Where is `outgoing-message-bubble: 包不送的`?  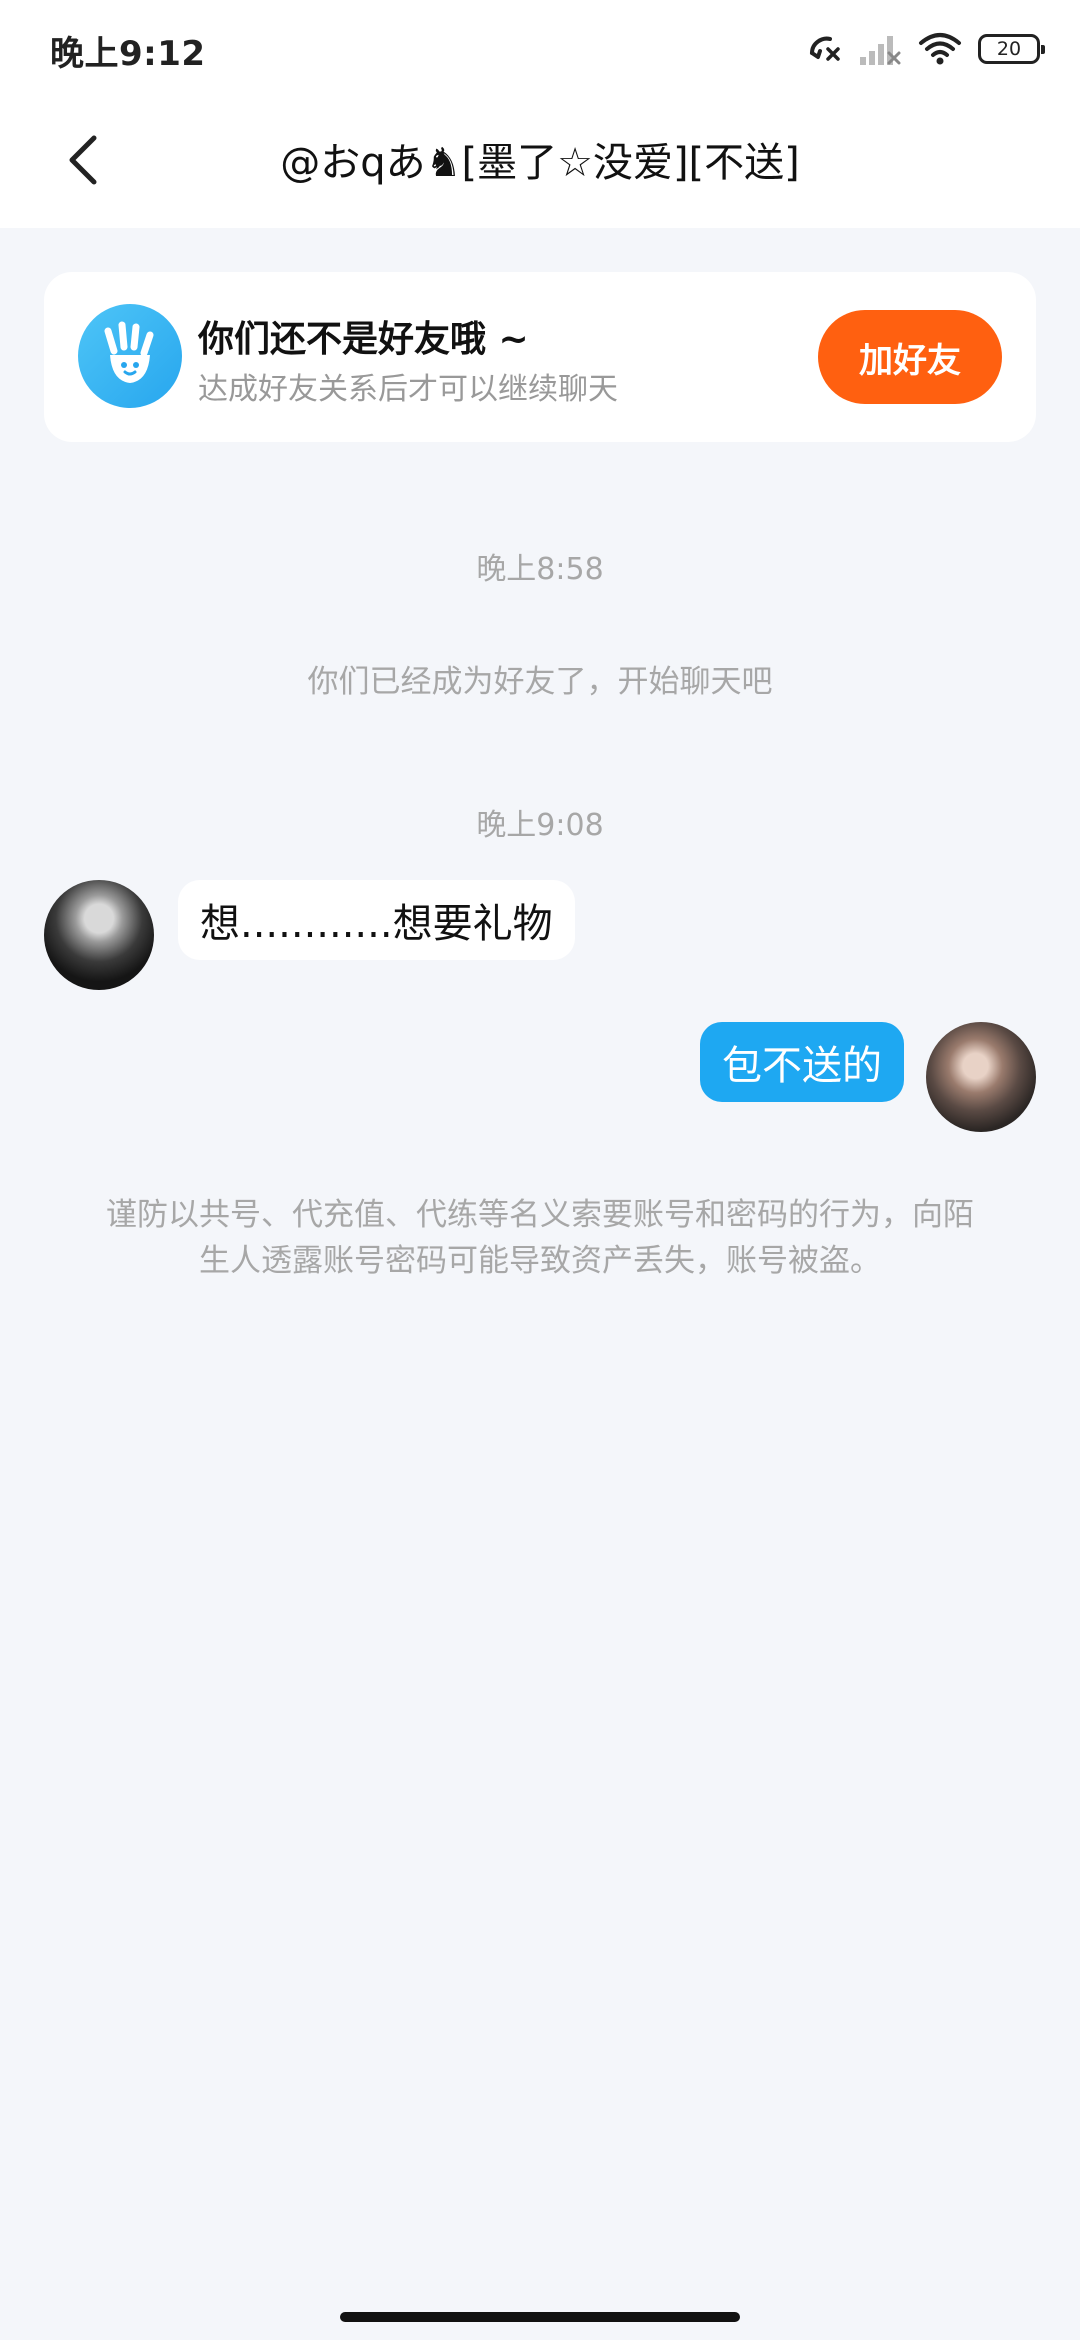 outgoing-message-bubble: 包不送的 is located at coordinates (802, 1062).